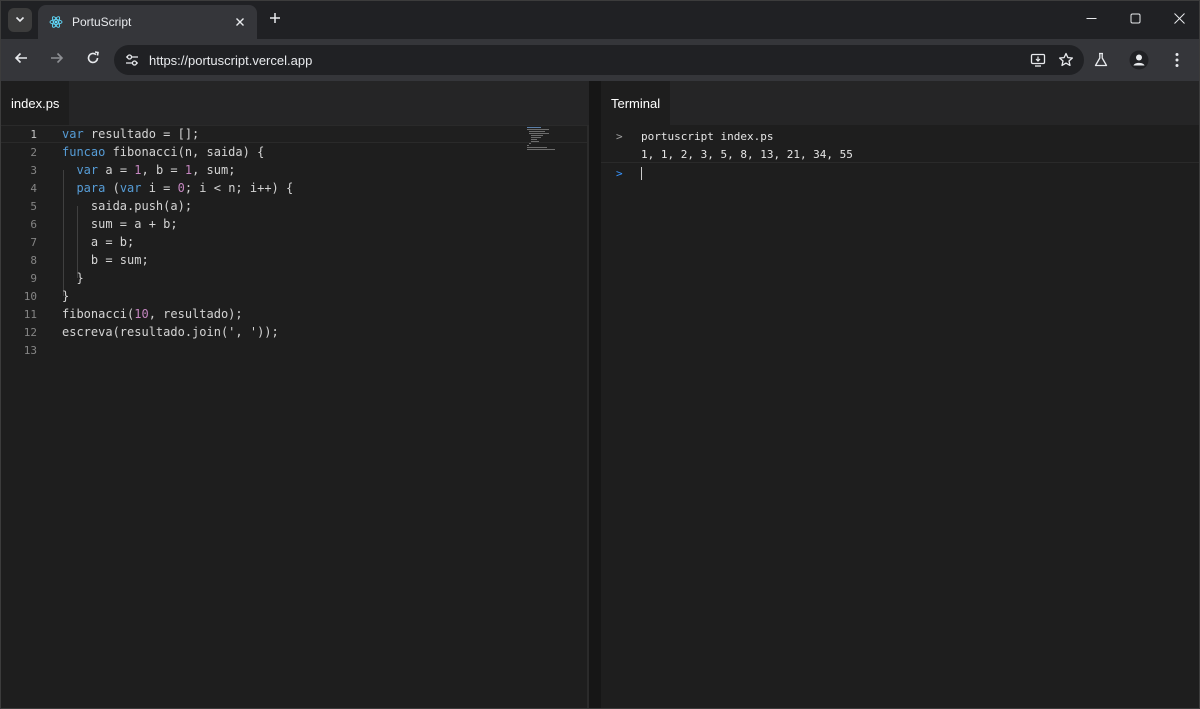  I want to click on toolbar-actions, so click(1139, 60).